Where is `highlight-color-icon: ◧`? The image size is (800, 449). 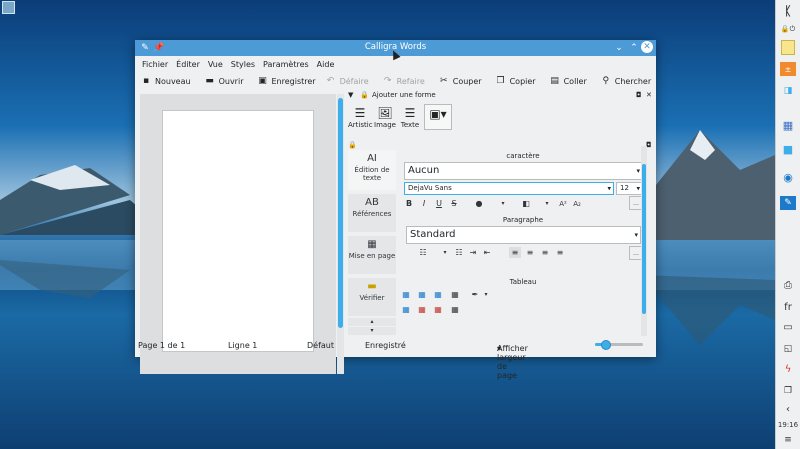
highlight-color-icon: ◧ is located at coordinates (526, 203).